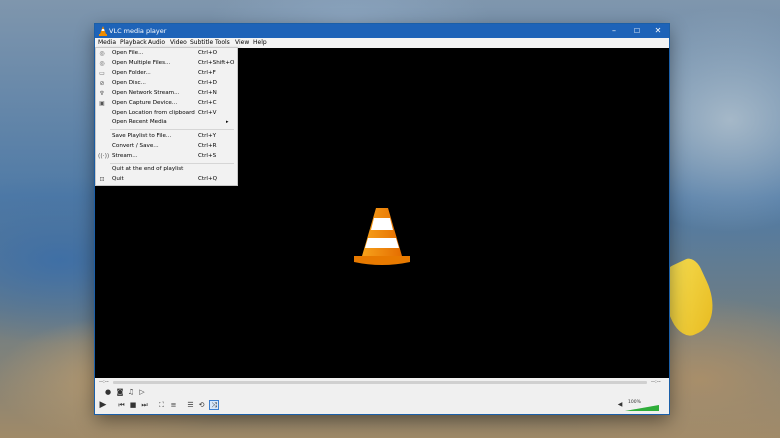 The width and height of the screenshot is (780, 438). What do you see at coordinates (166, 146) in the screenshot?
I see `menu-item-convert-save: Convert / Save... Ctrl+R` at bounding box center [166, 146].